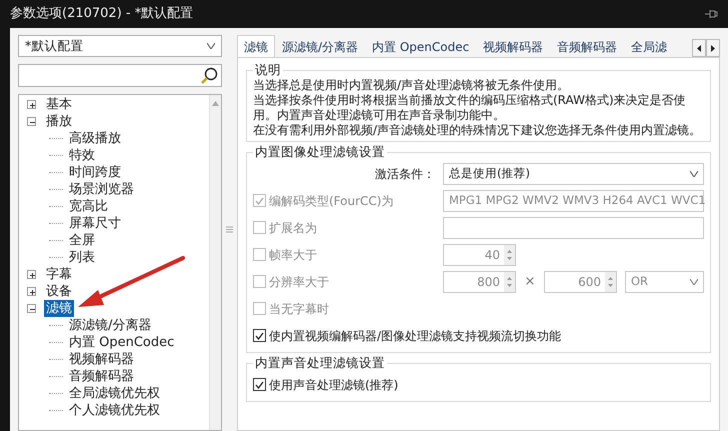  I want to click on spinner-value: 40, so click(492, 255).